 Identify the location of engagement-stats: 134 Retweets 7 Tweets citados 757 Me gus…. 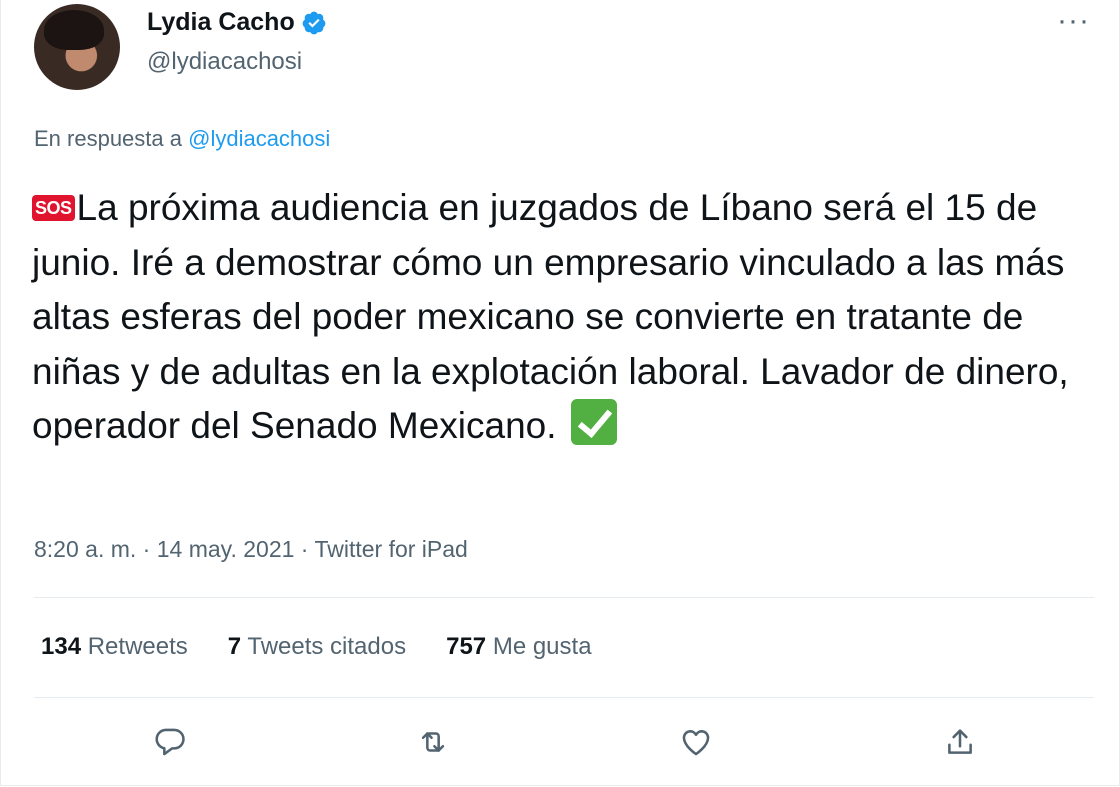
(336, 647).